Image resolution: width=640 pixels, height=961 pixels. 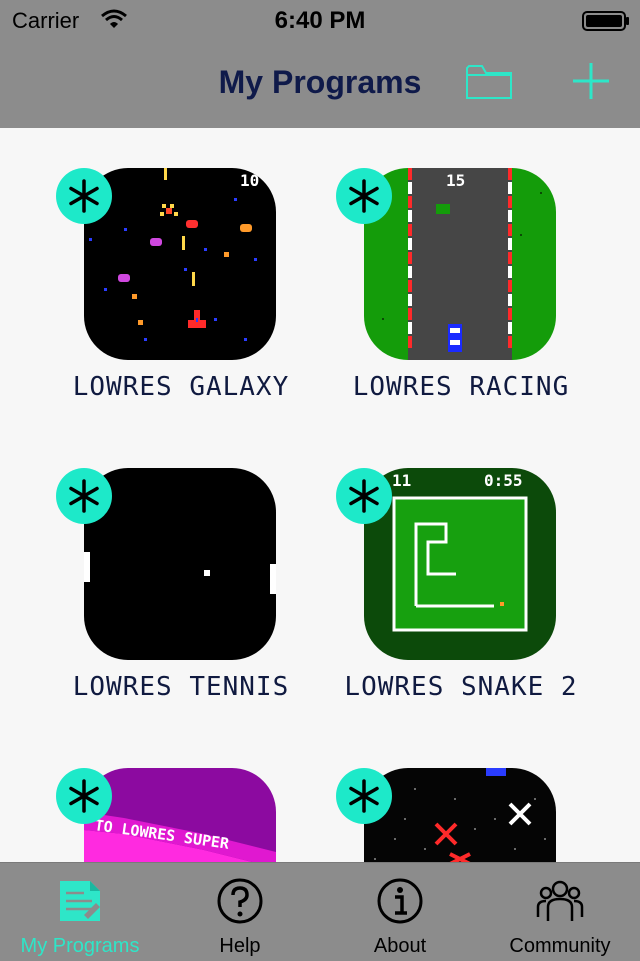 I want to click on clock: 6:40 PM, so click(x=320, y=20).